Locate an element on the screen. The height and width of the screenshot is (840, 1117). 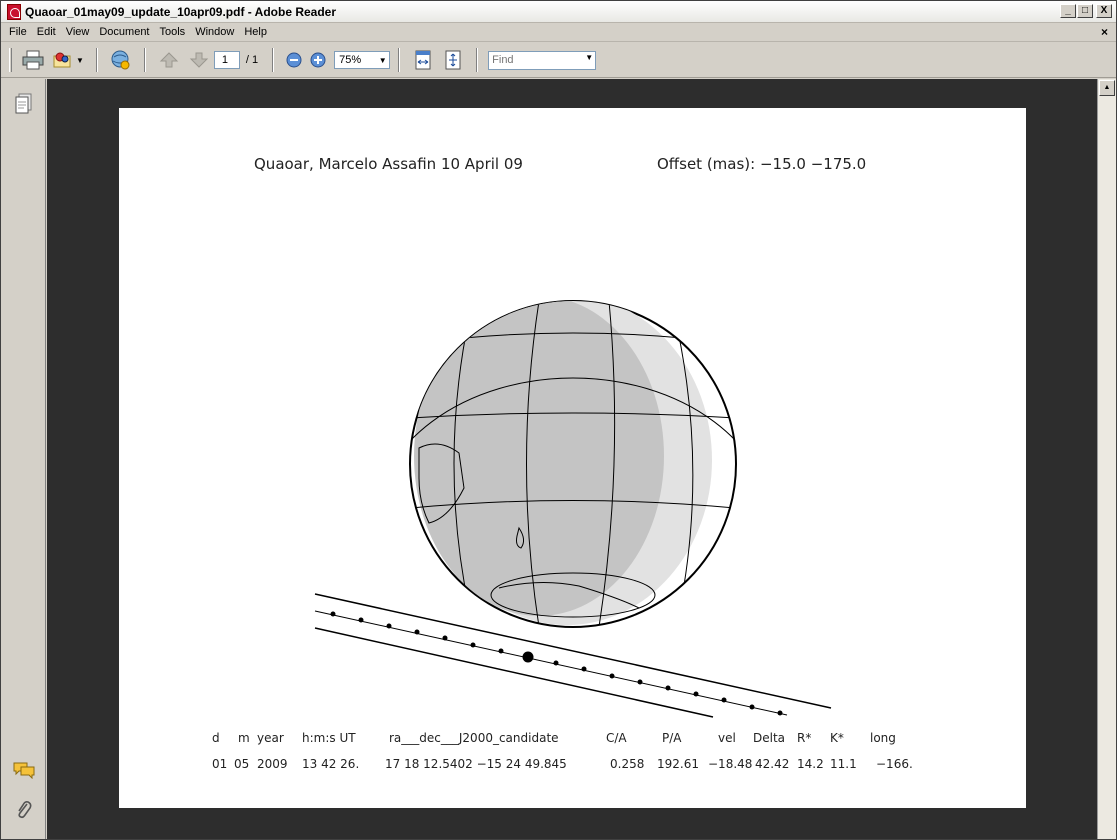
comments-panel-button is located at coordinates (24, 770).